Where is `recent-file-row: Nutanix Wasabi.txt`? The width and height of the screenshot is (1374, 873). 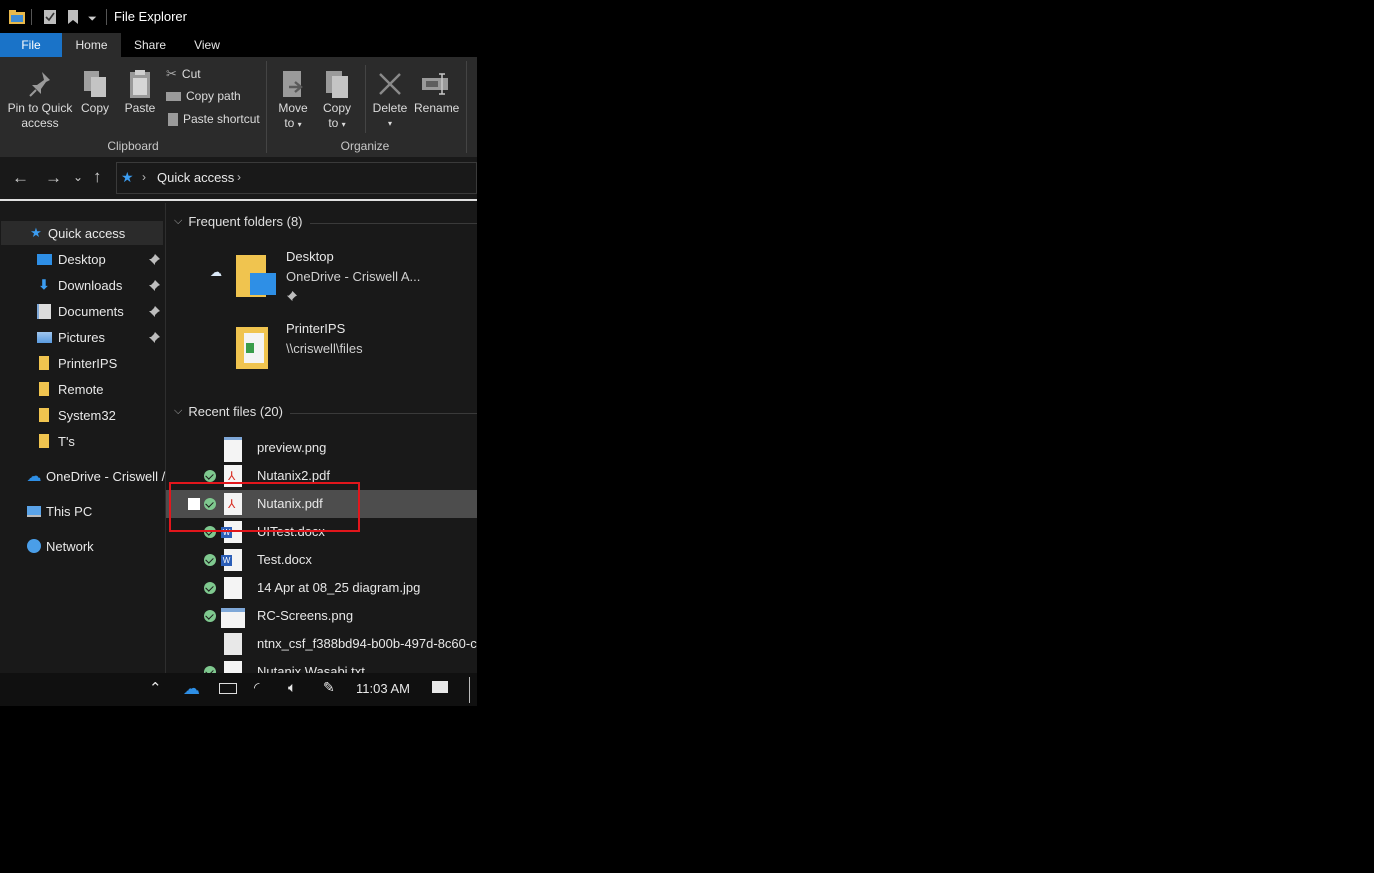 recent-file-row: Nutanix Wasabi.txt is located at coordinates (321, 665).